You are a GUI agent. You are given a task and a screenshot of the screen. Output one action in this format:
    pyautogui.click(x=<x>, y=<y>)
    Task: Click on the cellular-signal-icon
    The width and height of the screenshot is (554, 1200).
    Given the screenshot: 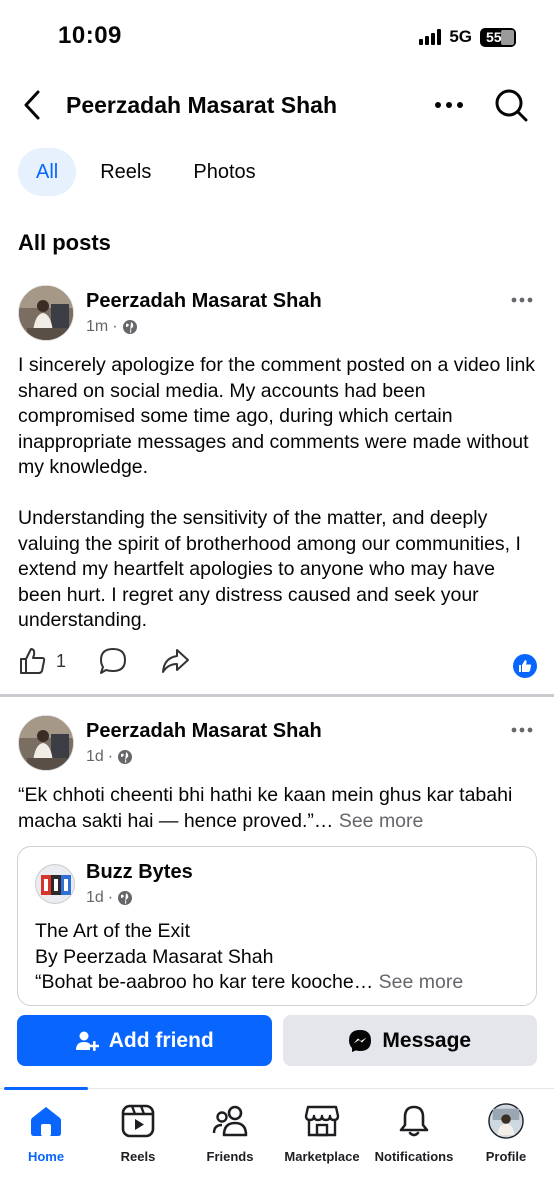 What is the action you would take?
    pyautogui.click(x=430, y=37)
    